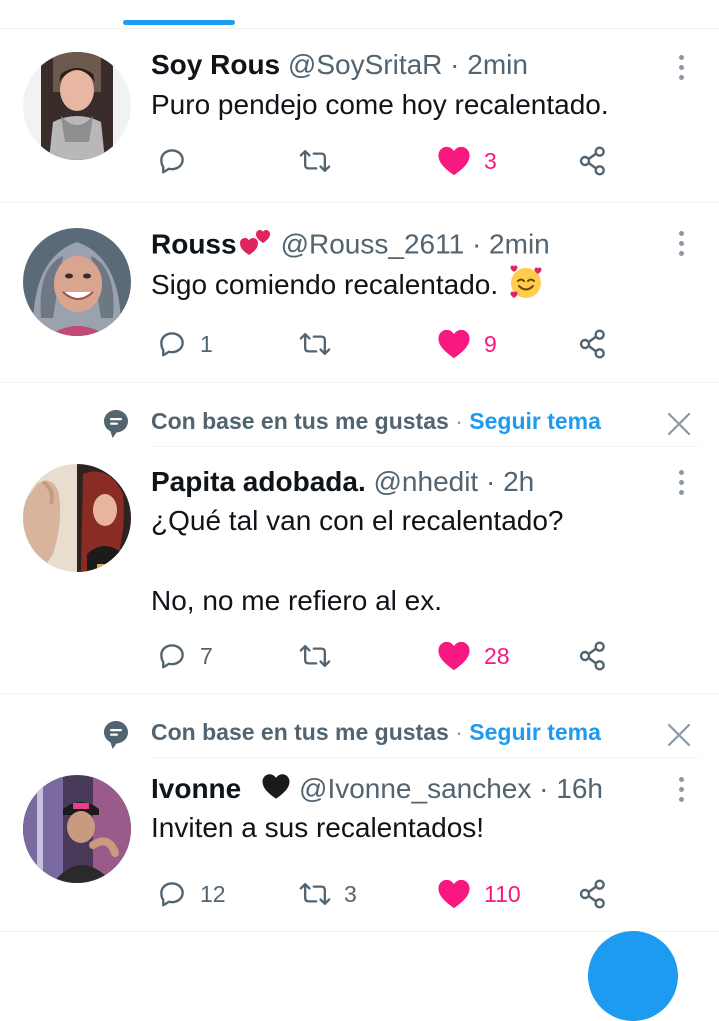  Describe the element at coordinates (213, 893) in the screenshot. I see `reply-count: 12` at that location.